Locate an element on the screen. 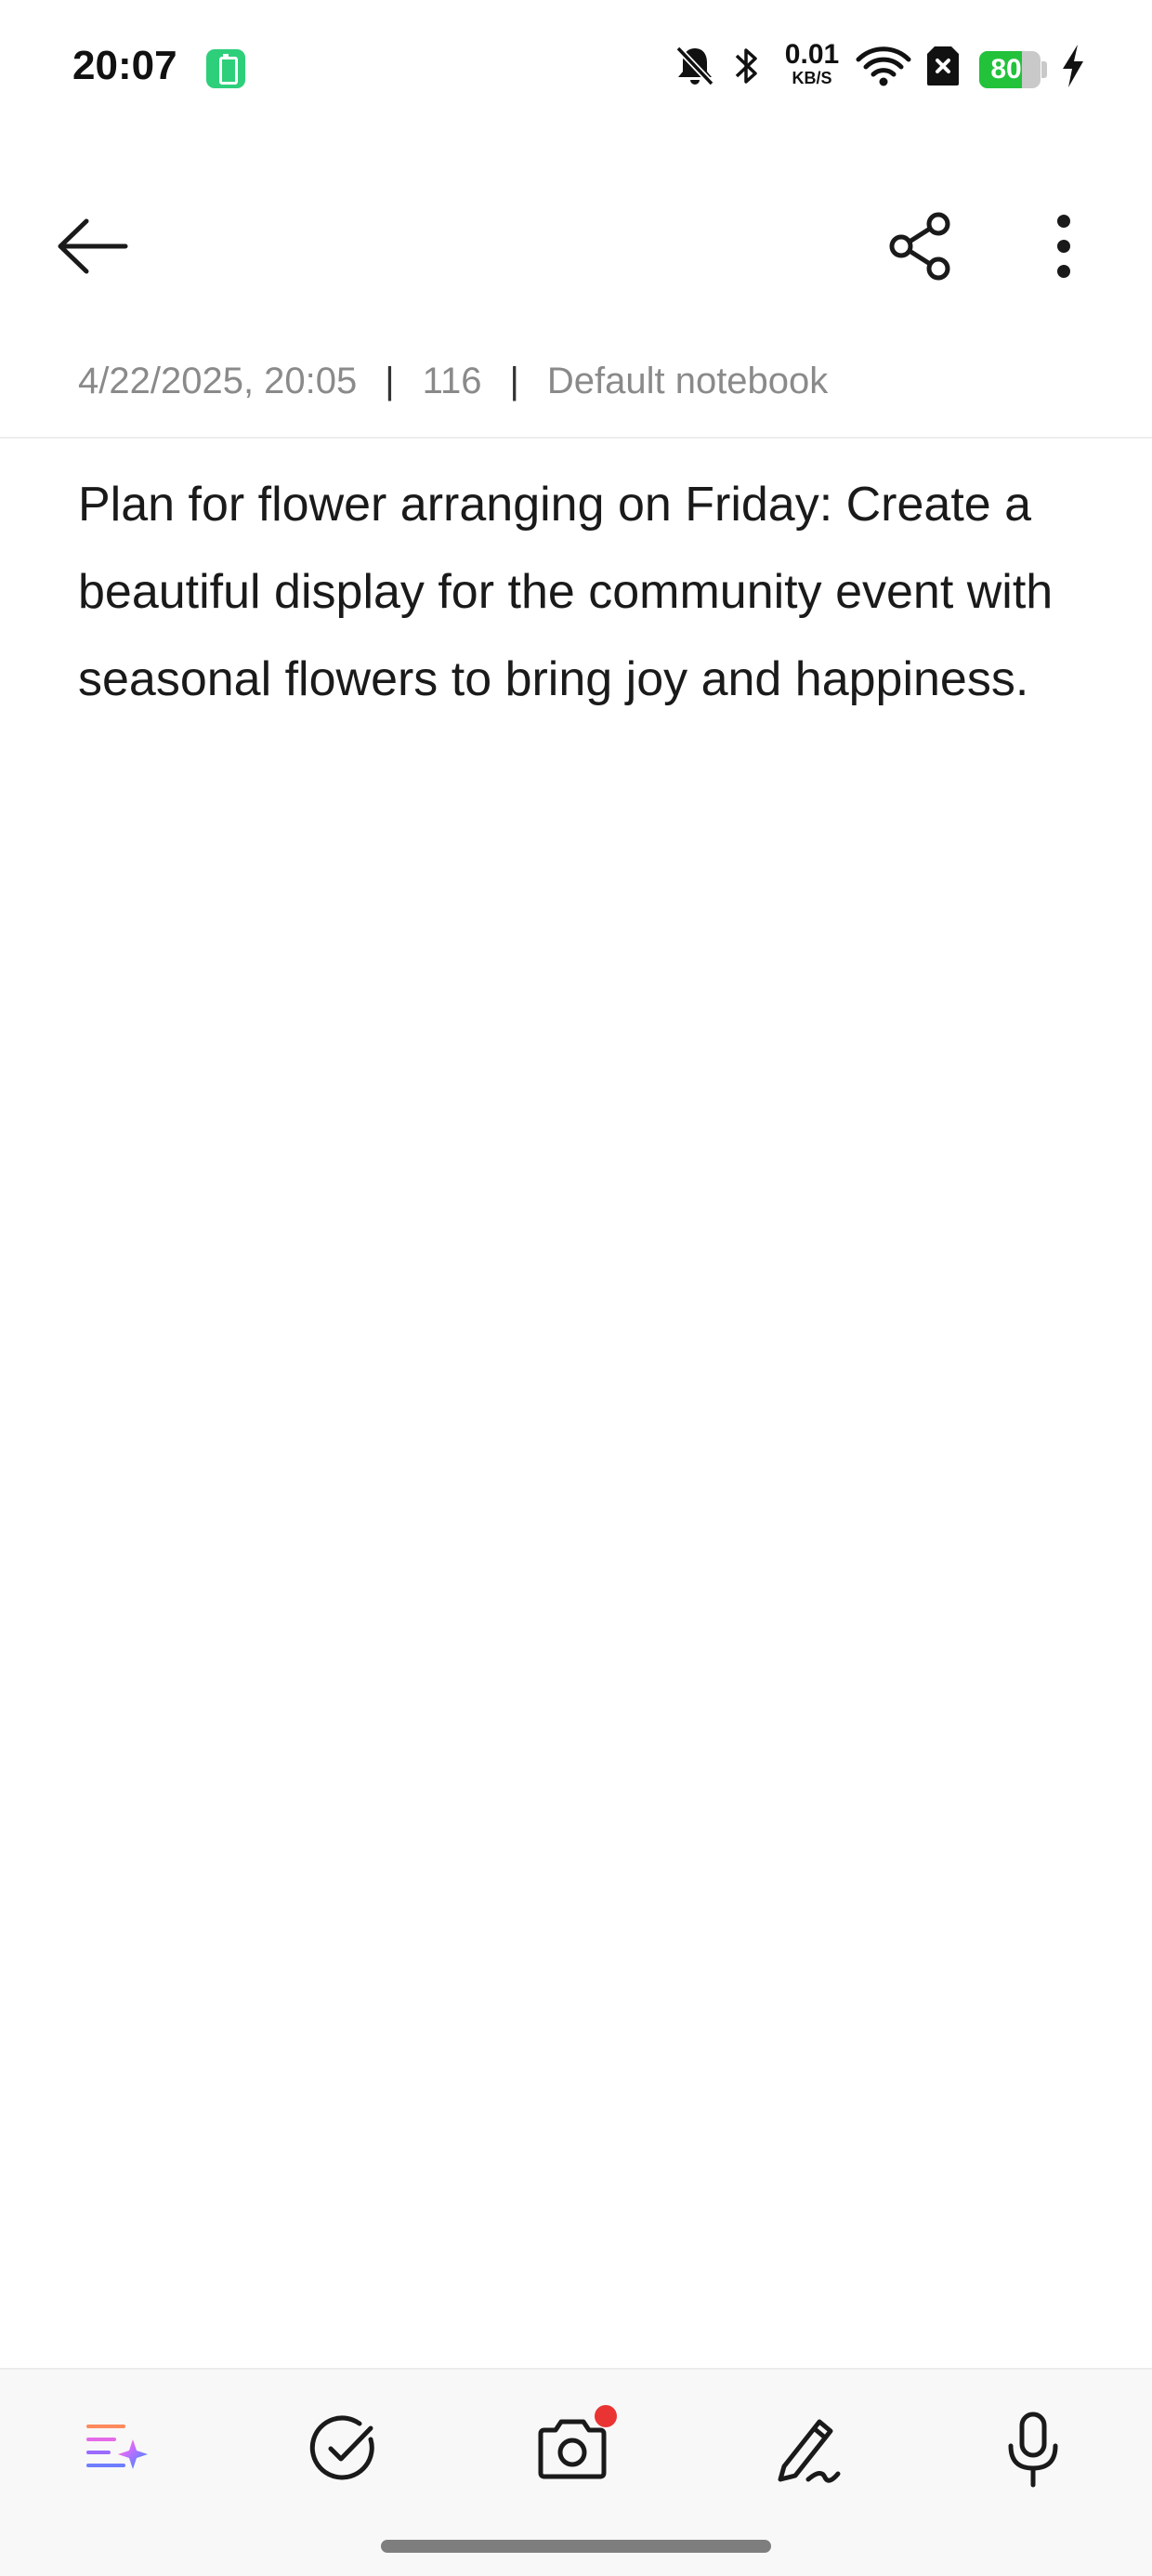  battery-indicator: 80 is located at coordinates (1010, 69).